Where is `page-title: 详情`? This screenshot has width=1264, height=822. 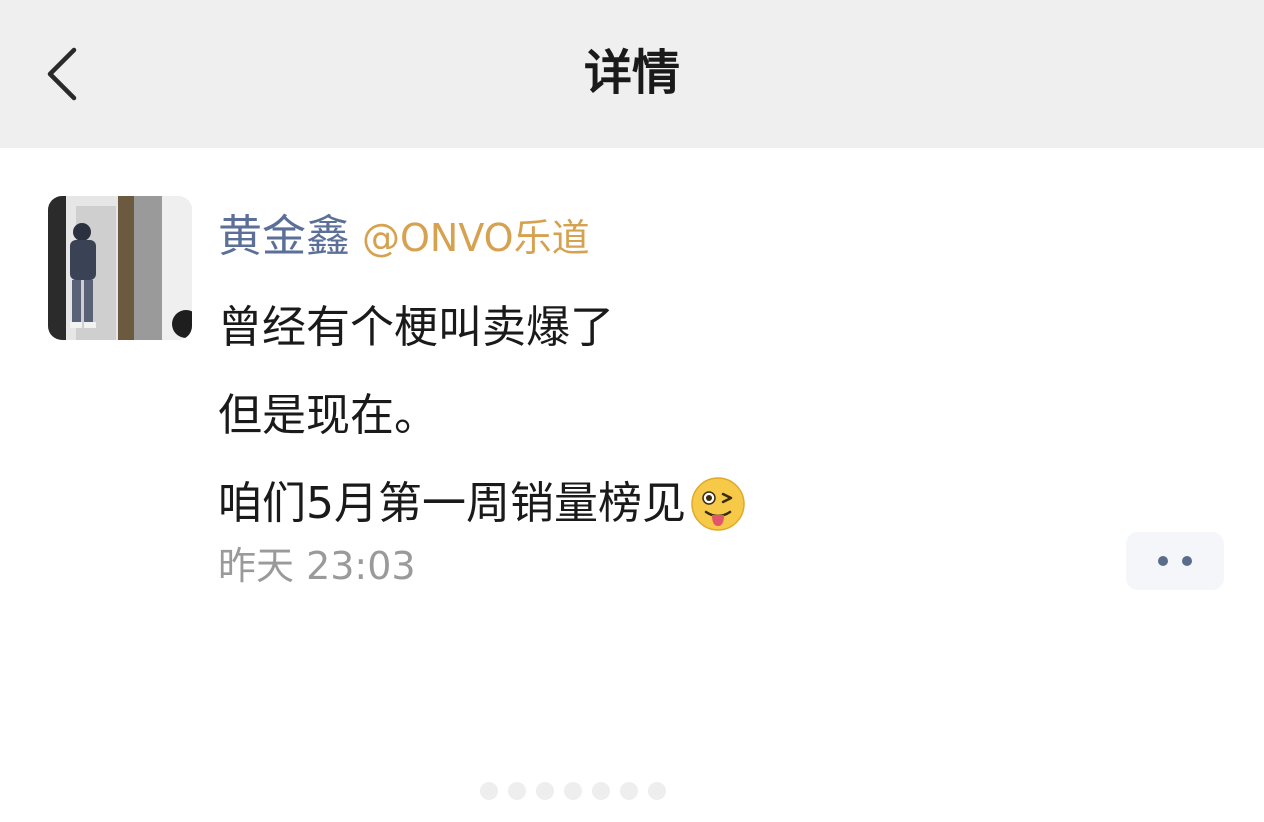 page-title: 详情 is located at coordinates (631, 73).